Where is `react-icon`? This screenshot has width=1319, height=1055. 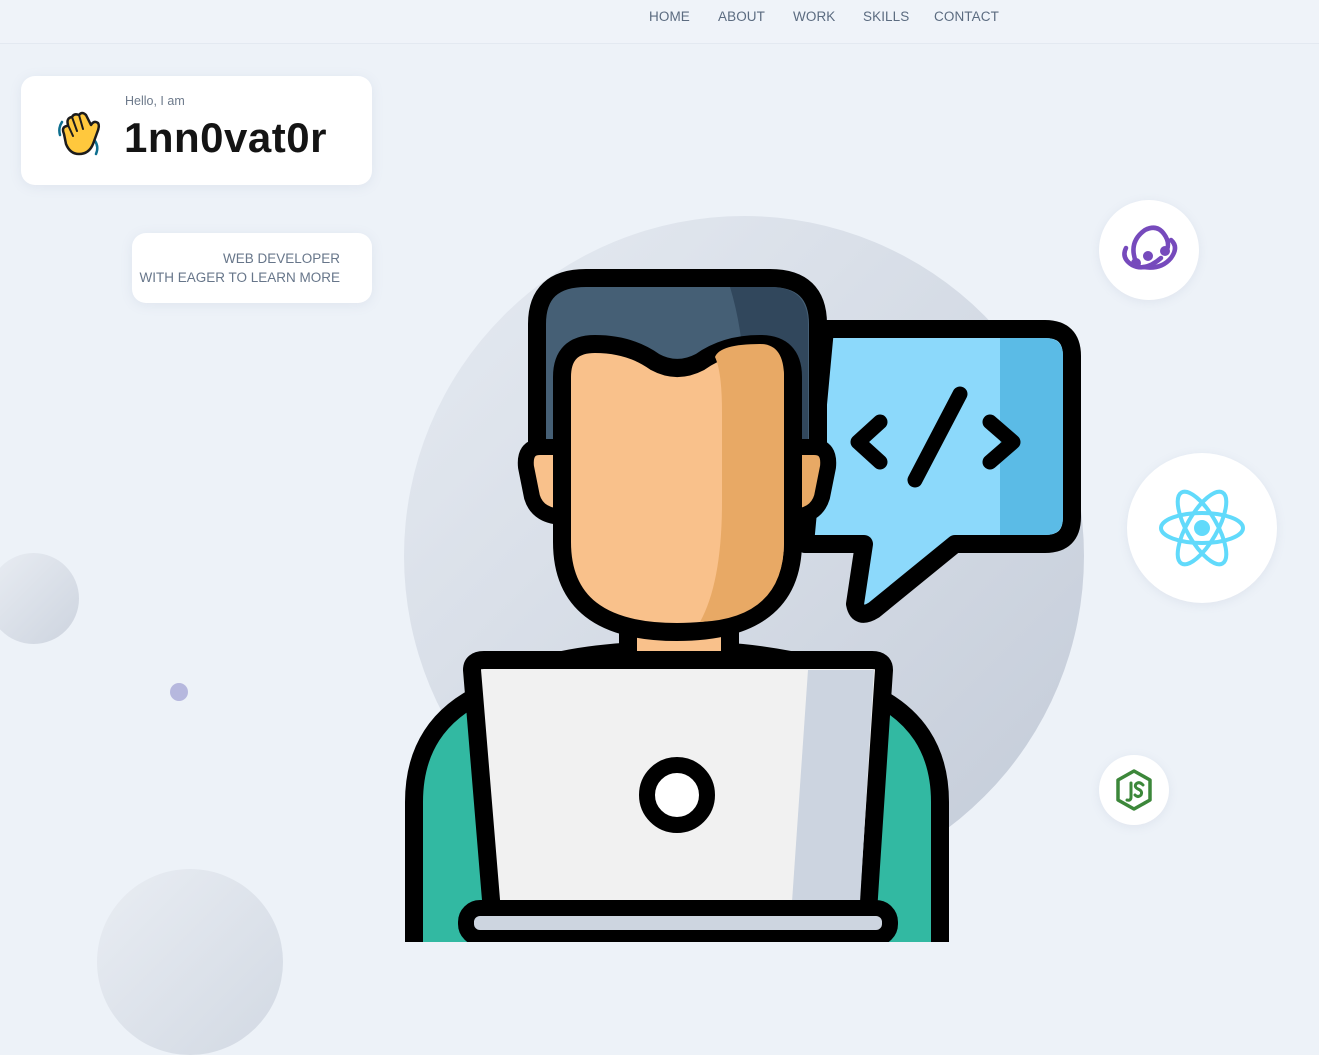
react-icon is located at coordinates (1202, 528).